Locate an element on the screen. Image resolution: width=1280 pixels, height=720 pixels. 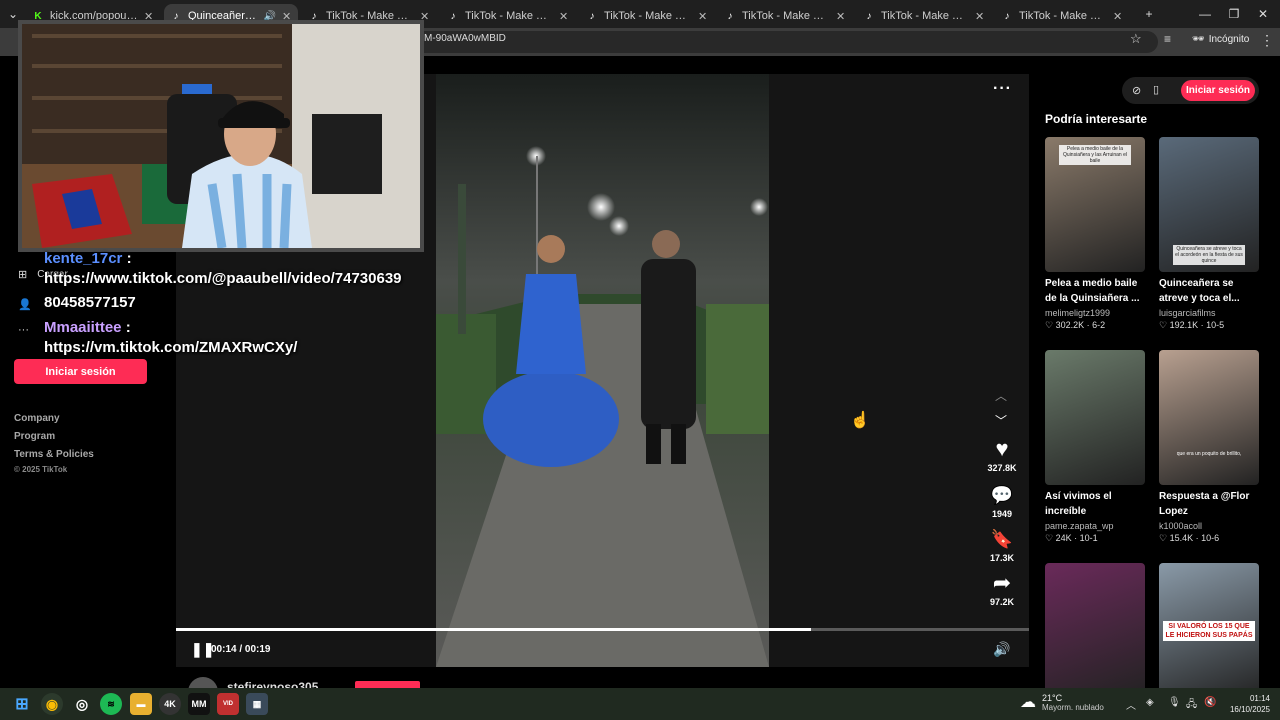
video-progress-bar is located at coordinates (602, 629).